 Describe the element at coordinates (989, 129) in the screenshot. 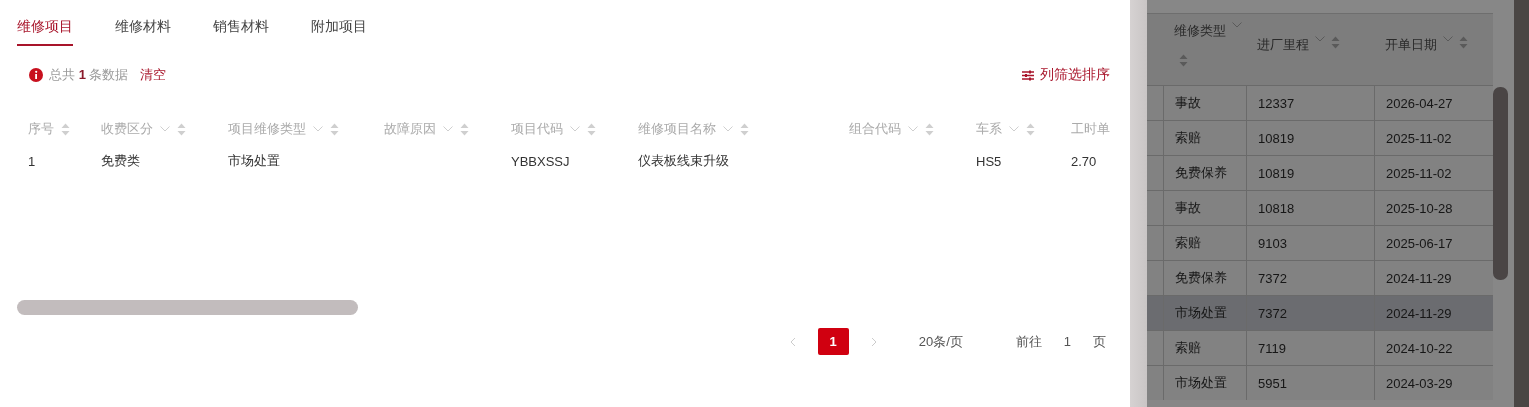

I see `column-header: 车系` at that location.